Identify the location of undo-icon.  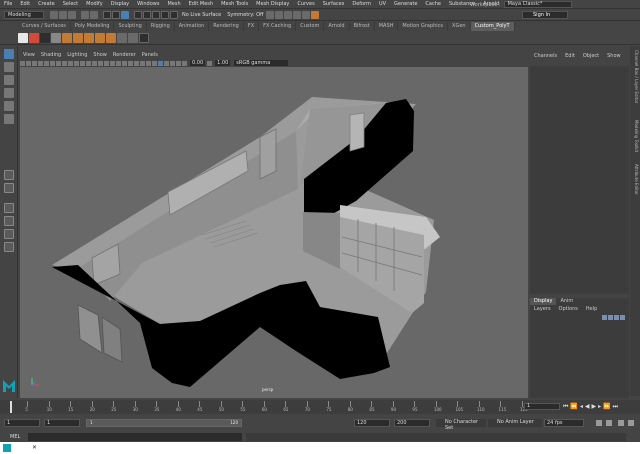
(85, 15).